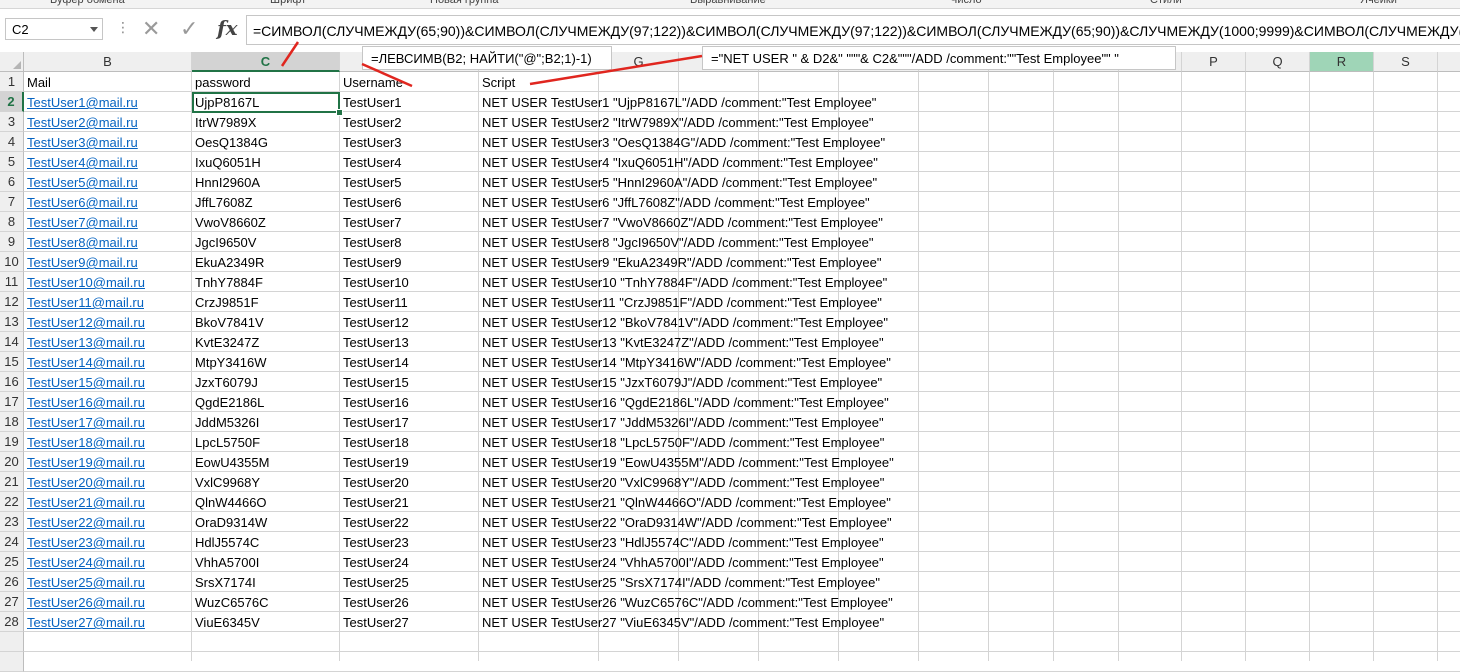 This screenshot has height=672, width=1460. What do you see at coordinates (226, 182) in the screenshot?
I see `password-cell: HnnI2960A` at bounding box center [226, 182].